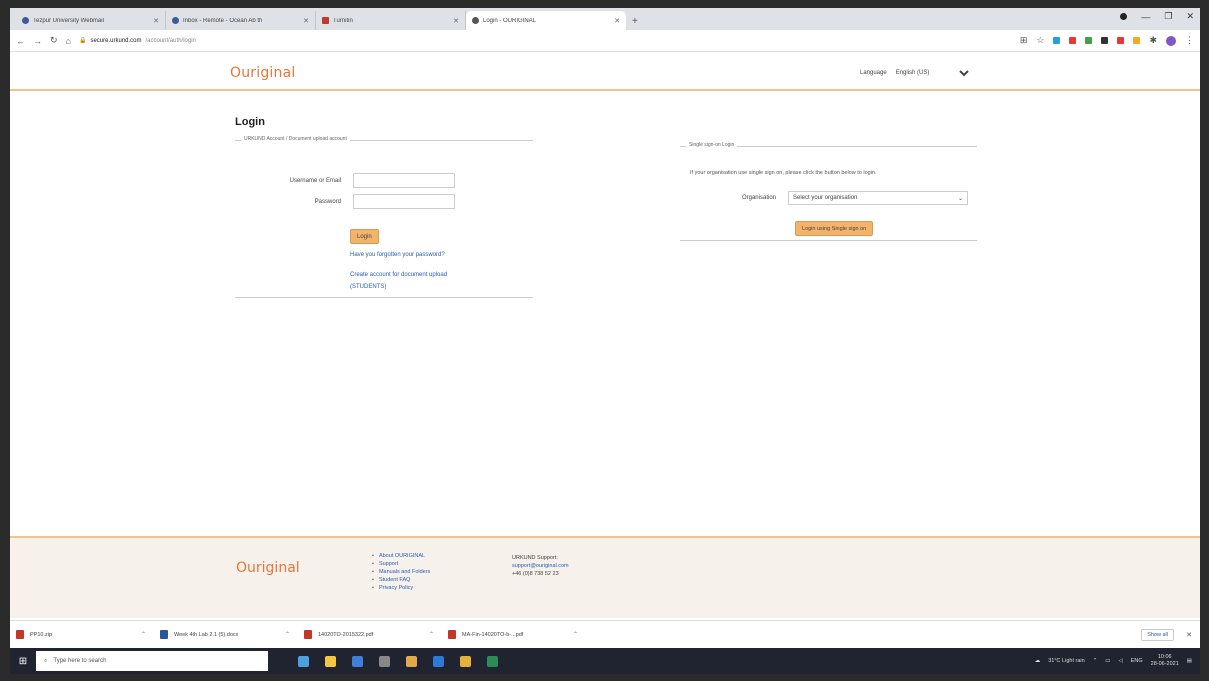 The height and width of the screenshot is (681, 1209). What do you see at coordinates (1189, 40) in the screenshot?
I see `menu-icon: ⋮` at bounding box center [1189, 40].